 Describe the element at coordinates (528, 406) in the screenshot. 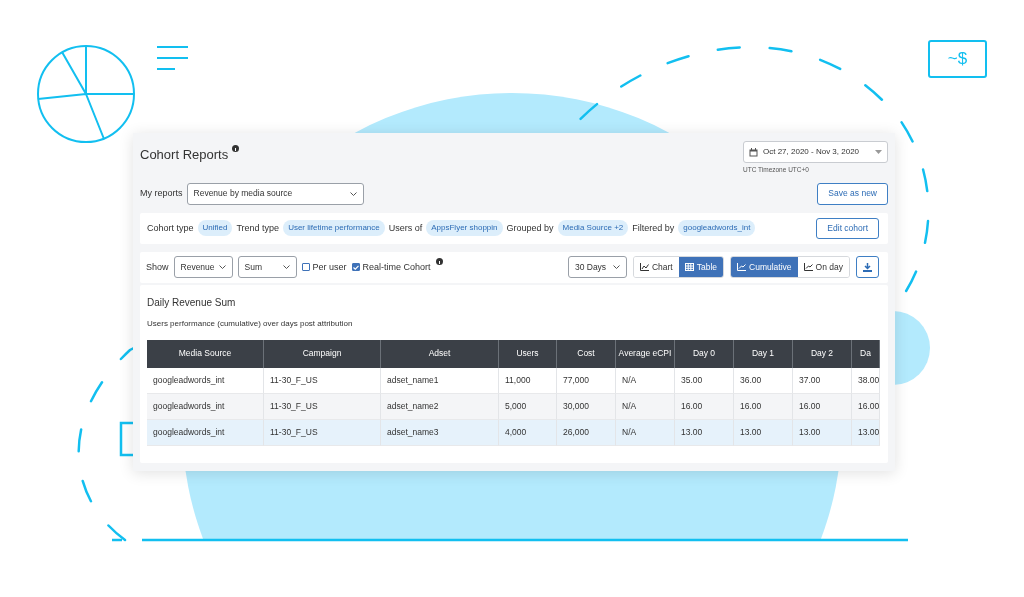

I see `table-cell: 5,000` at that location.